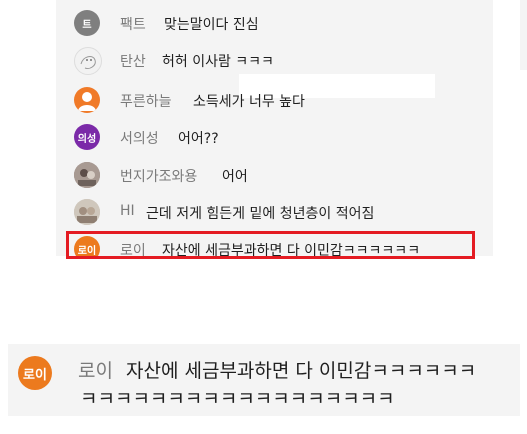 The image size is (527, 434). Describe the element at coordinates (133, 61) in the screenshot. I see `message-author: 탄산` at that location.